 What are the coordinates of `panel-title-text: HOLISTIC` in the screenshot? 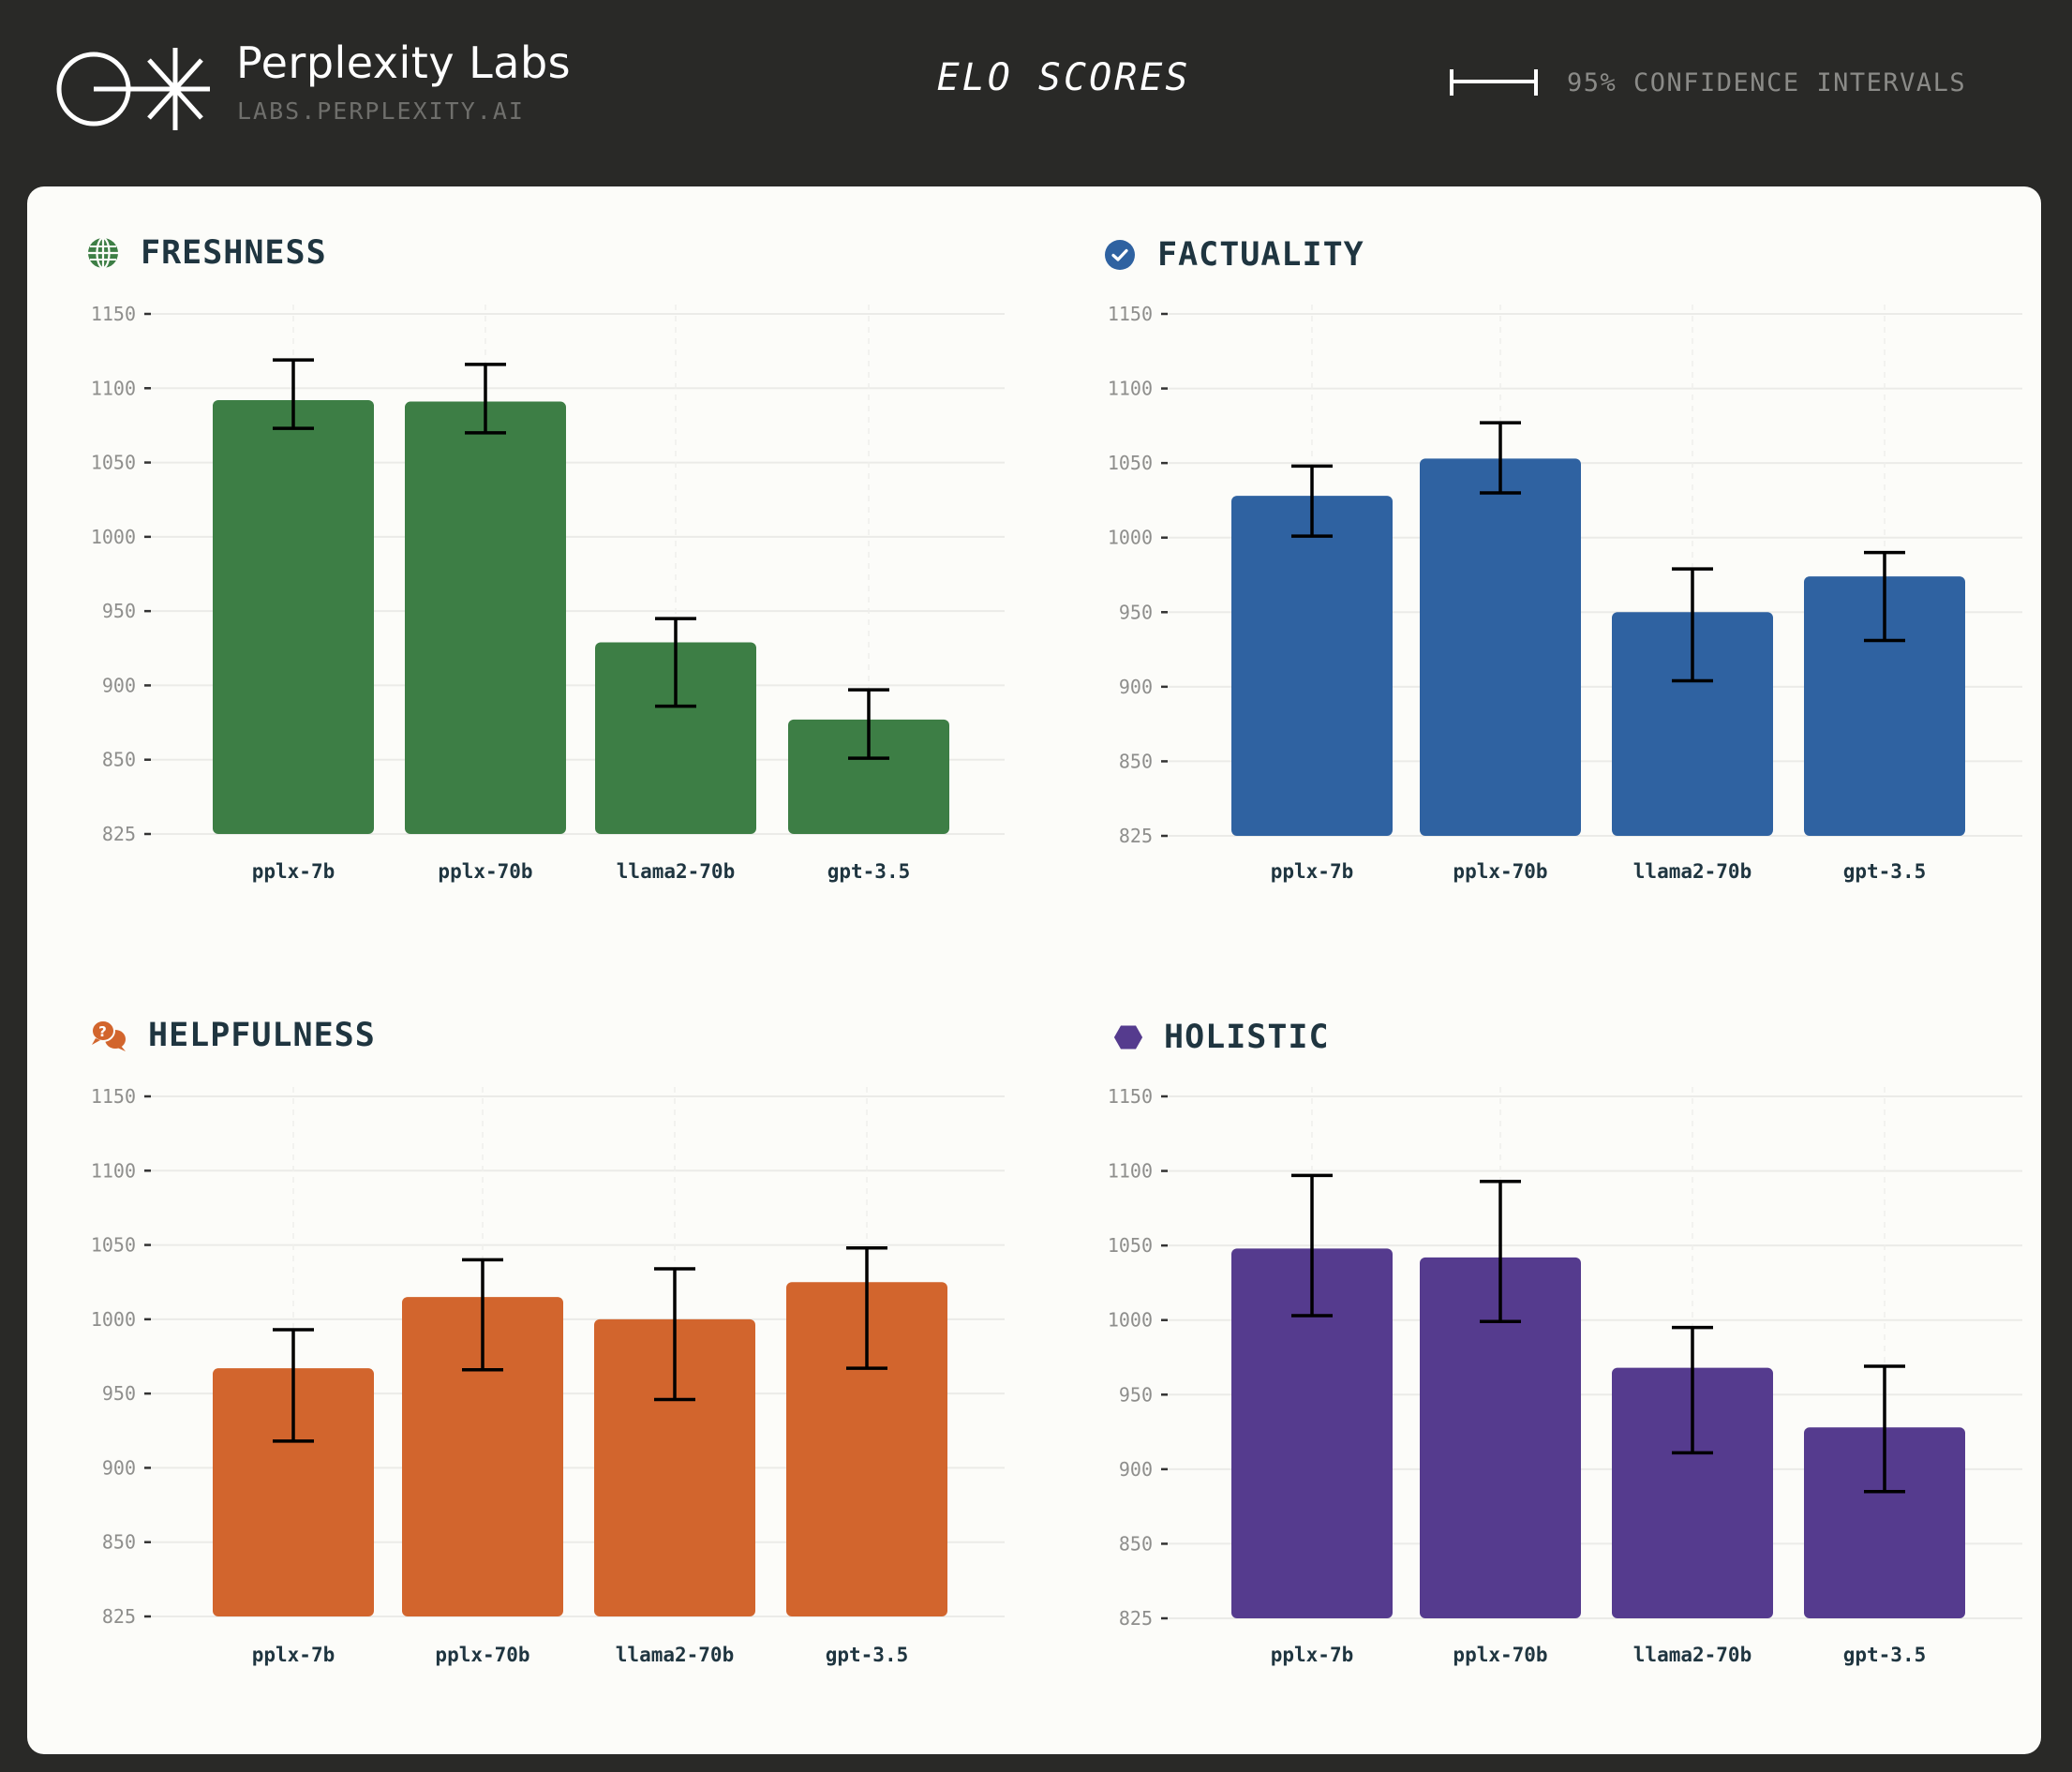 It's located at (1247, 1037).